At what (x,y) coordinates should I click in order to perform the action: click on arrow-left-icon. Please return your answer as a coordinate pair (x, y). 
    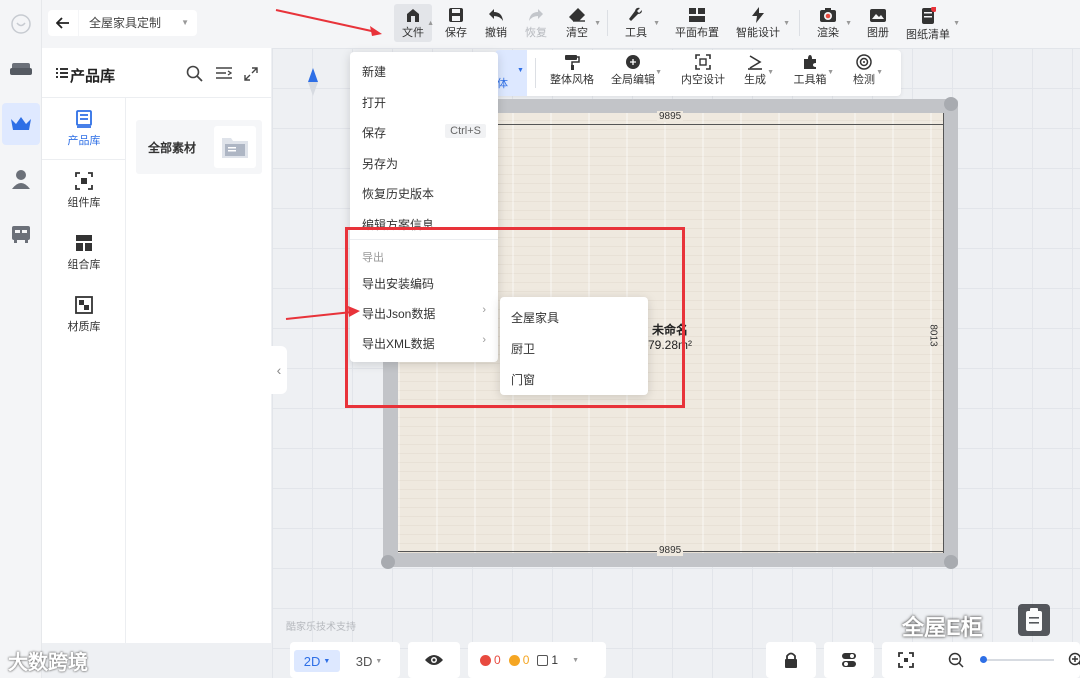
    Looking at the image, I should click on (62, 23).